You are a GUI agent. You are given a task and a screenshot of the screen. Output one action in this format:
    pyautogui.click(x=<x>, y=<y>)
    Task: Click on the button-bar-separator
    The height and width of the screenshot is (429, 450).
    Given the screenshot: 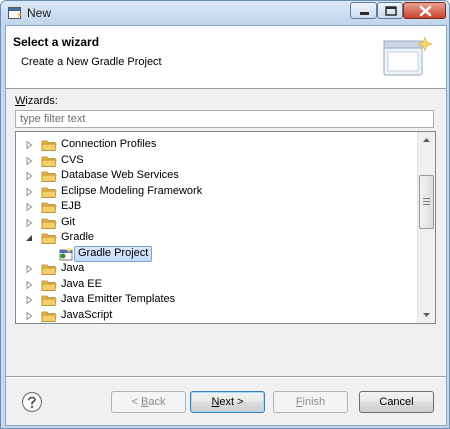 What is the action you would take?
    pyautogui.click(x=226, y=377)
    